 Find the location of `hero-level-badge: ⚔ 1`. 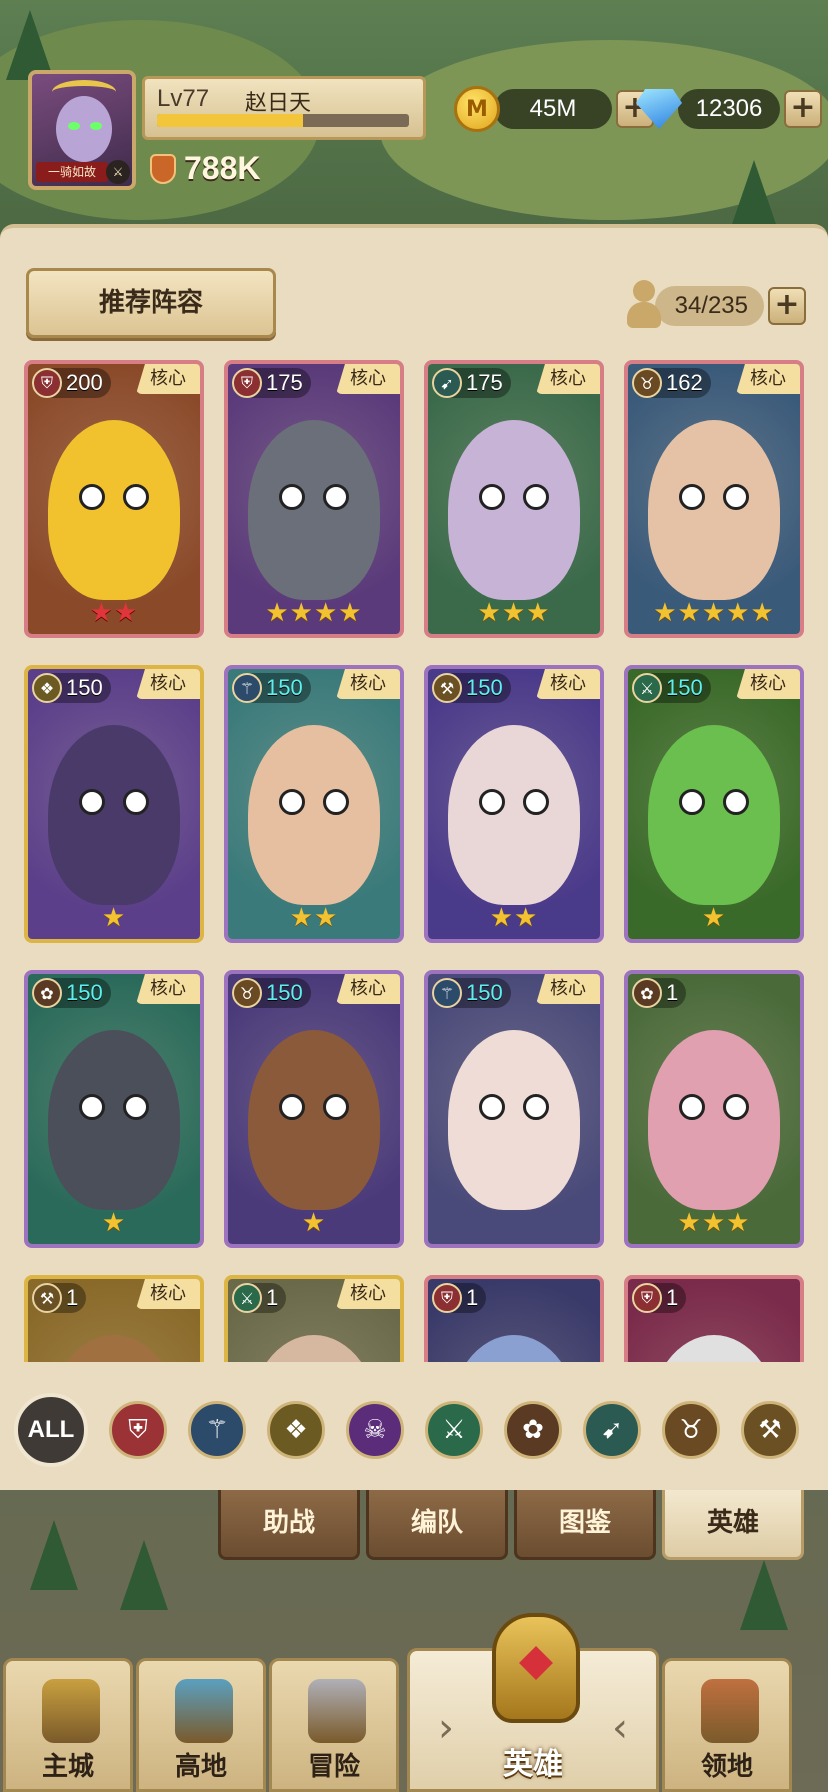

hero-level-badge: ⚔ 1 is located at coordinates (259, 1298).